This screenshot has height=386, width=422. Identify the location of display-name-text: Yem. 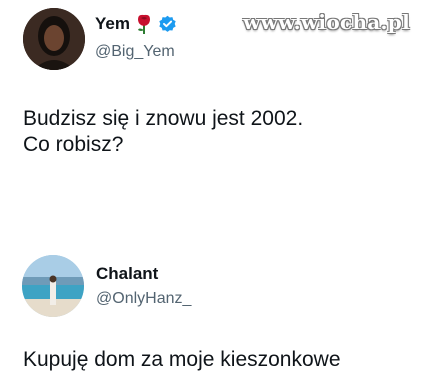
(112, 23).